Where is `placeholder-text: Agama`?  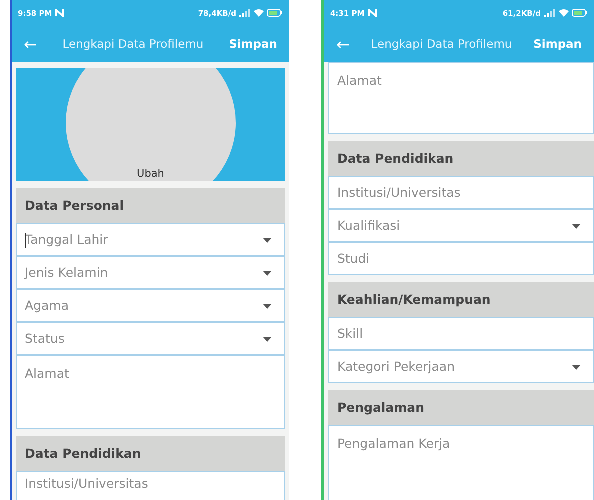
placeholder-text: Agama is located at coordinates (47, 305).